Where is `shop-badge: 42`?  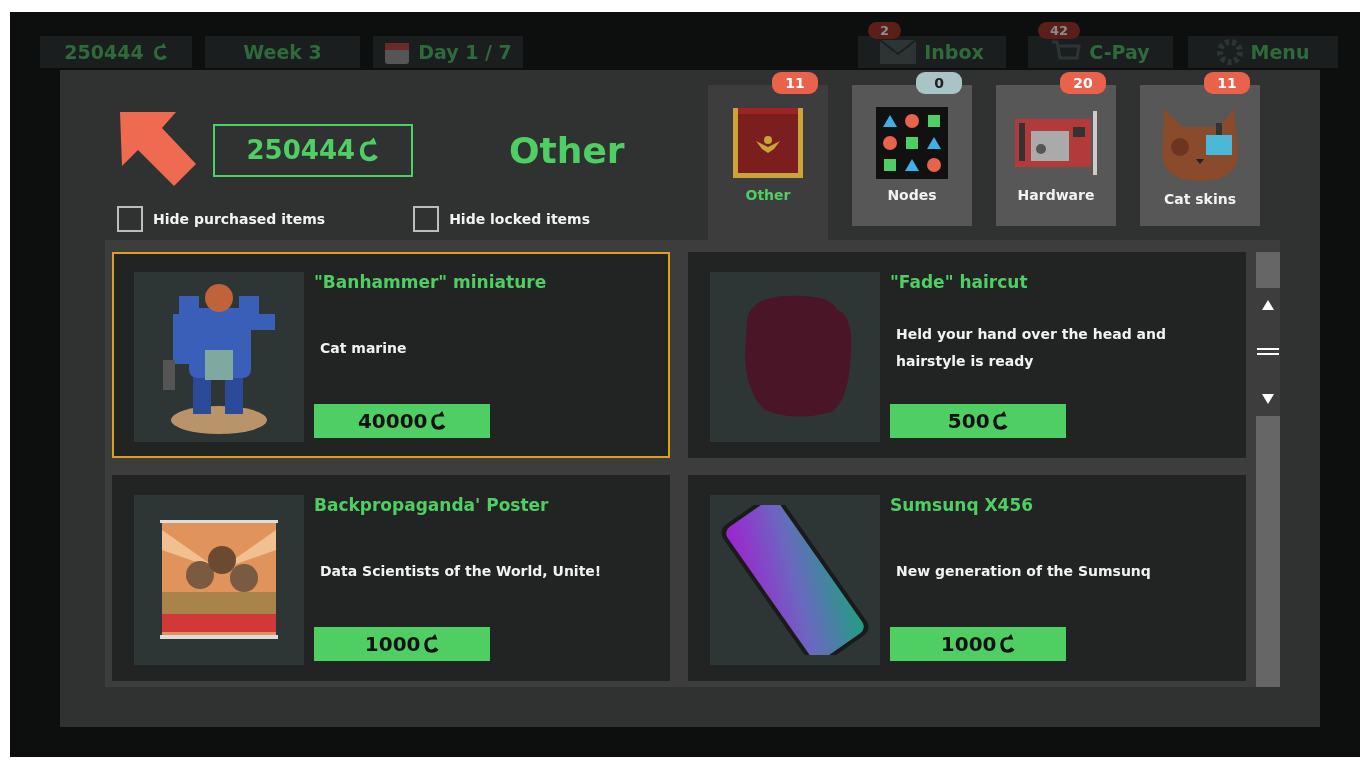 shop-badge: 42 is located at coordinates (1059, 30).